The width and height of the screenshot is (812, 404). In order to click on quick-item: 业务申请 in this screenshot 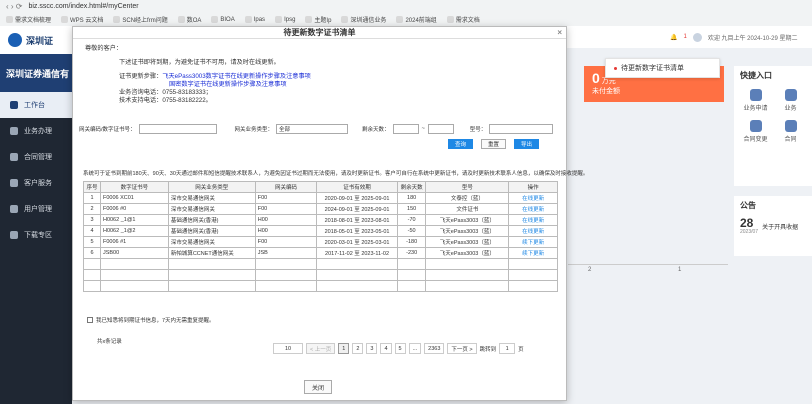, I will do `click(755, 100)`.